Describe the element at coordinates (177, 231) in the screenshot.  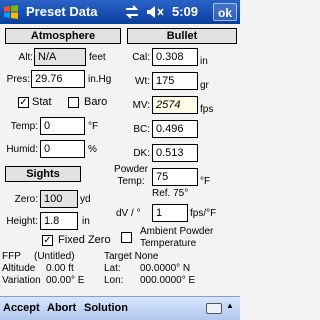
I see `ambient-powder-label-line1: Ambient Powder` at that location.